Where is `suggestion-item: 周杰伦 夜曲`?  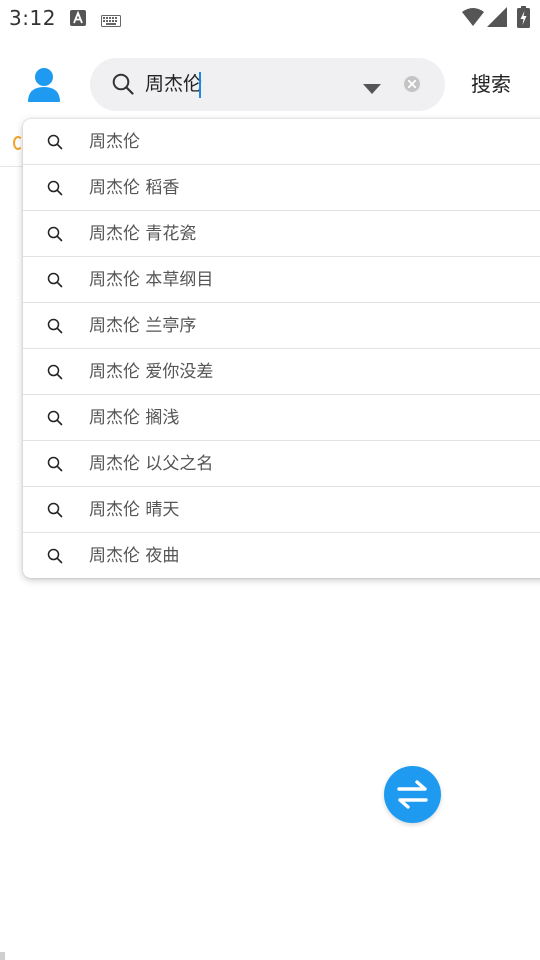
suggestion-item: 周杰伦 夜曲 is located at coordinates (281, 555).